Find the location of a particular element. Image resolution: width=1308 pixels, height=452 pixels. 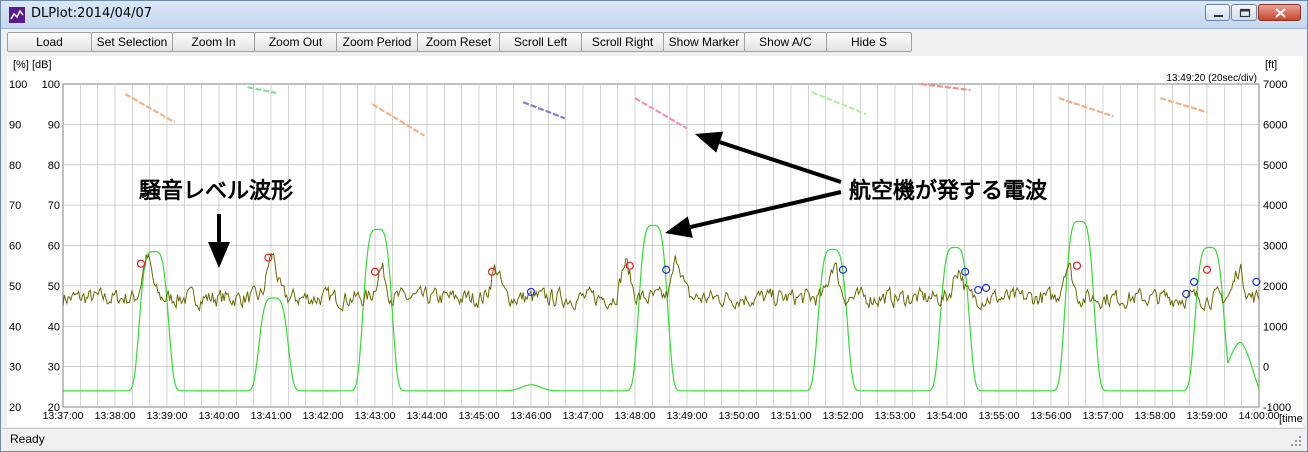

y-left-inner-tick-label: 100 is located at coordinates (51, 85).